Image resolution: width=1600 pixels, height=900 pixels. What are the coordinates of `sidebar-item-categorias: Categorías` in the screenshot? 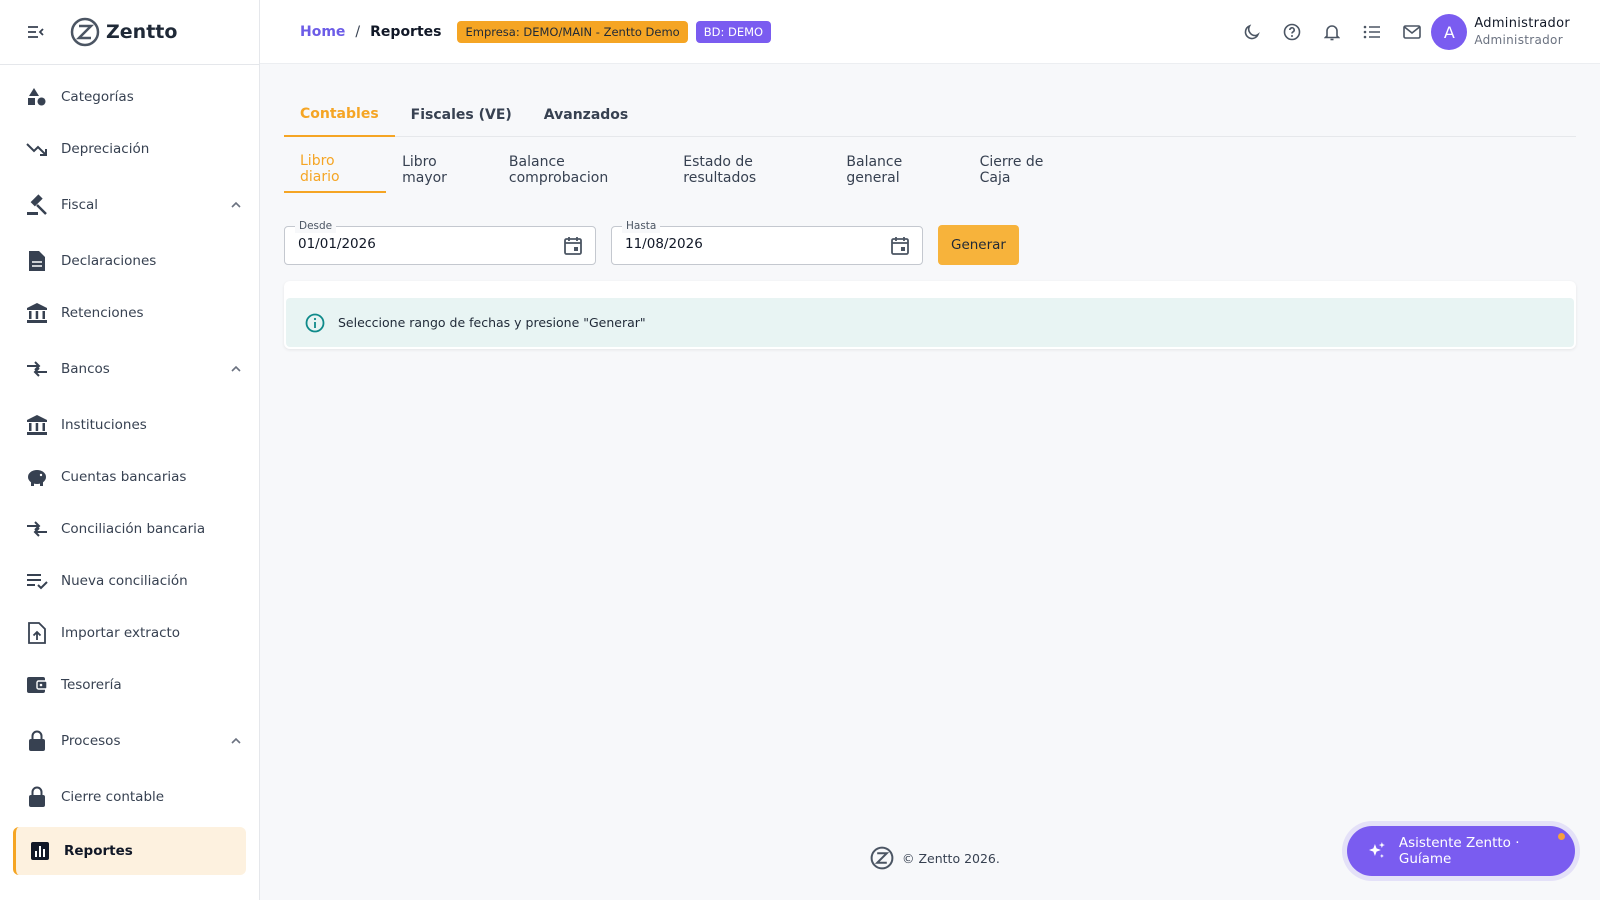 It's located at (129, 97).